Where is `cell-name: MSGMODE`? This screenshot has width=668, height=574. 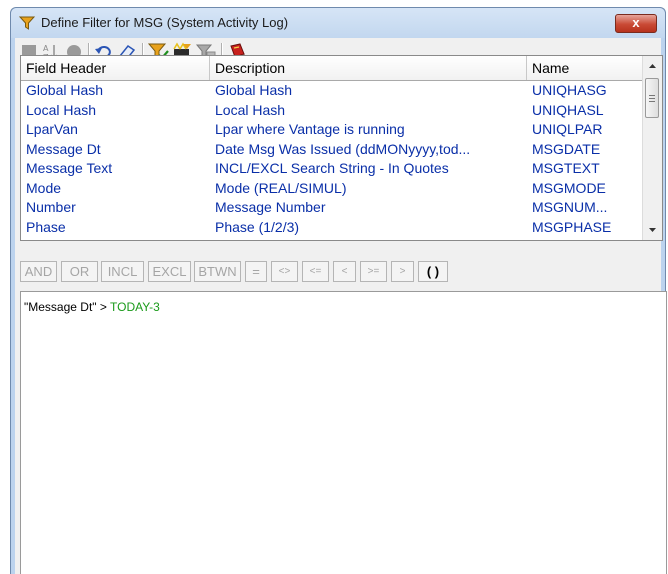
cell-name: MSGMODE is located at coordinates (569, 187).